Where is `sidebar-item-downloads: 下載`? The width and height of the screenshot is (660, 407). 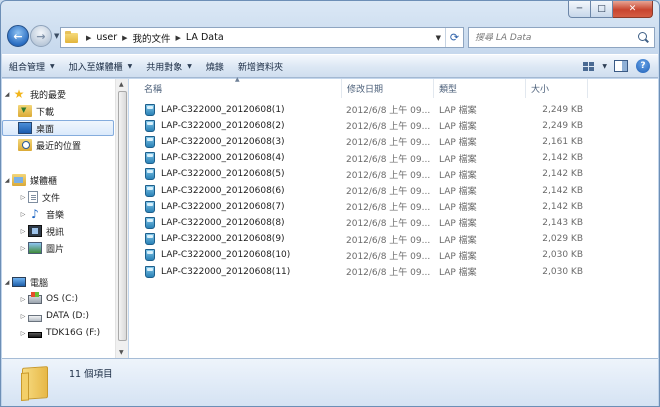
sidebar-item-downloads: 下載 is located at coordinates (58, 111).